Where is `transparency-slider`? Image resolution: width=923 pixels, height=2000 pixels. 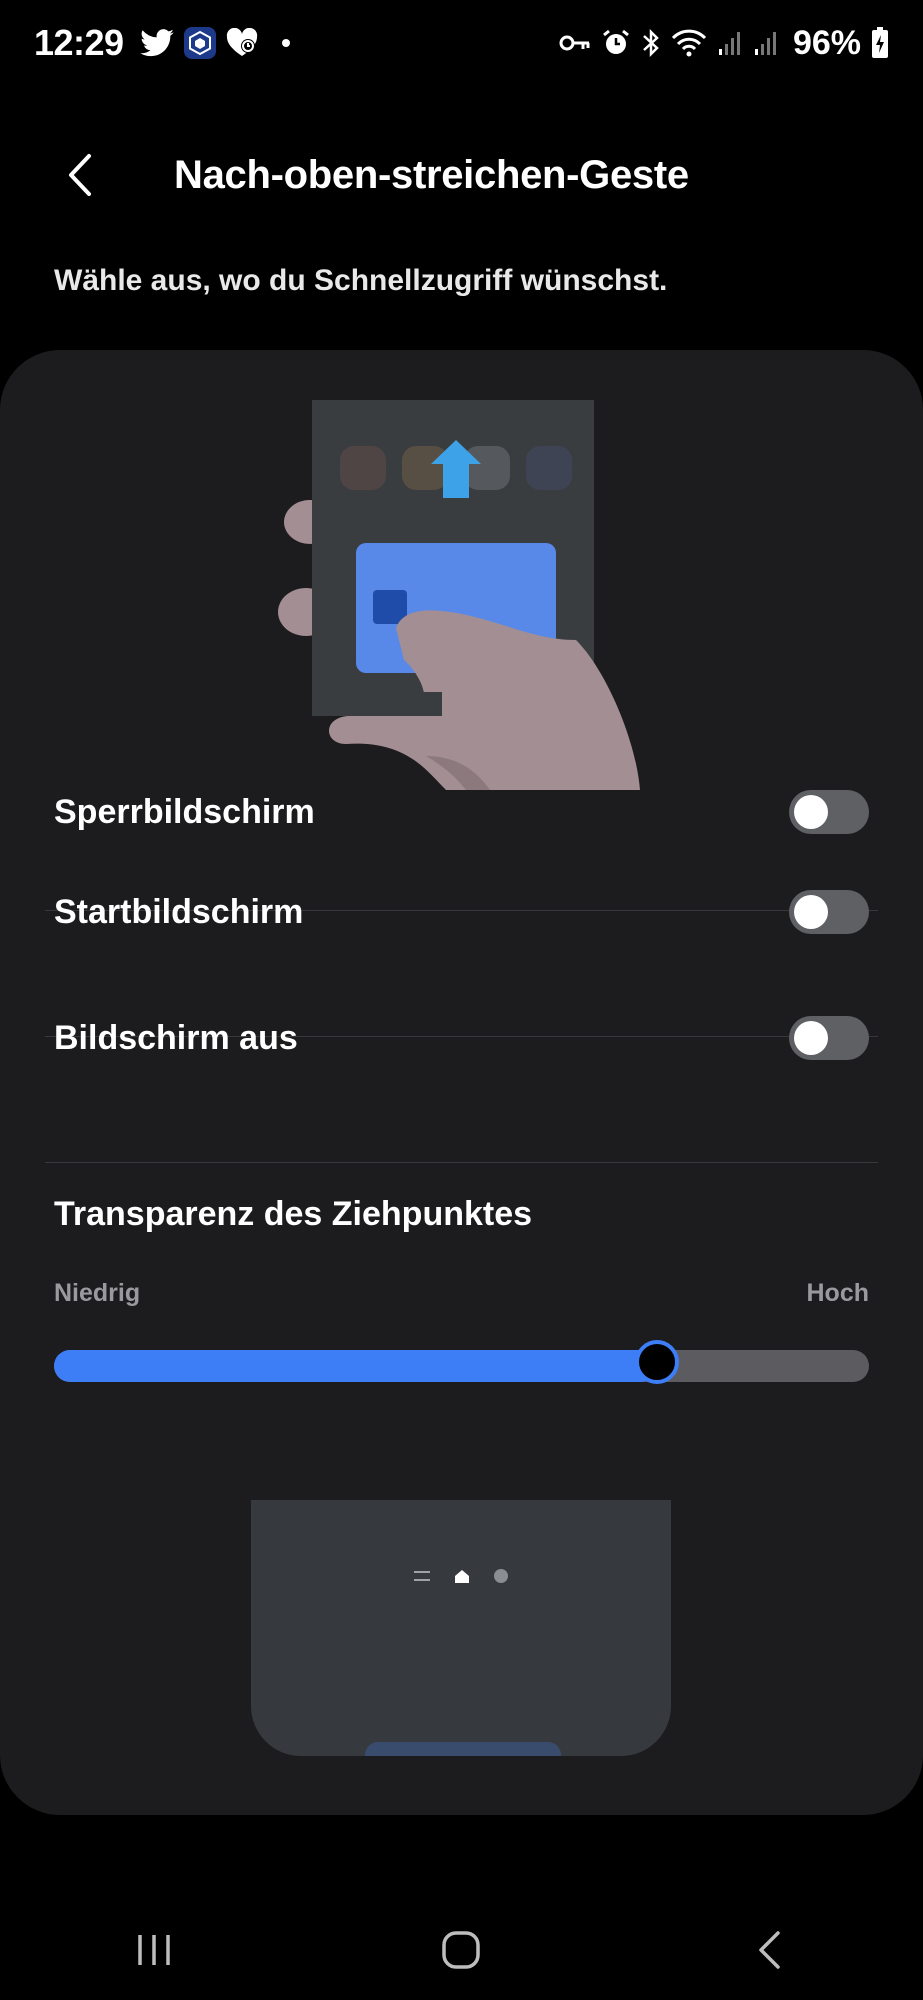 transparency-slider is located at coordinates (461, 1362).